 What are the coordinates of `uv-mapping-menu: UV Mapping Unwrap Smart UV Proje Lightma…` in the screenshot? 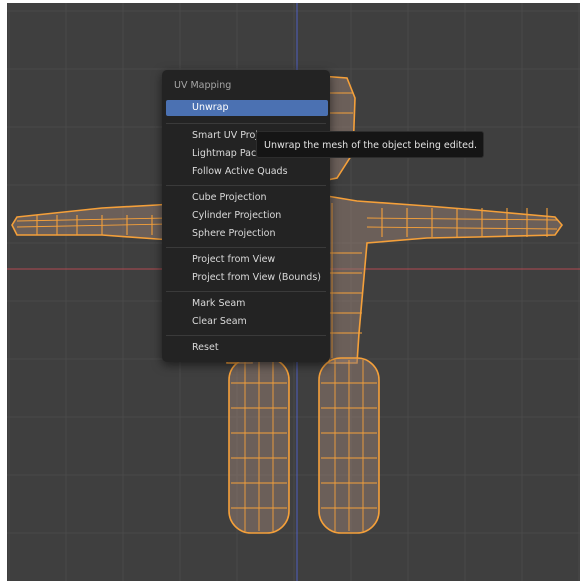 It's located at (246, 216).